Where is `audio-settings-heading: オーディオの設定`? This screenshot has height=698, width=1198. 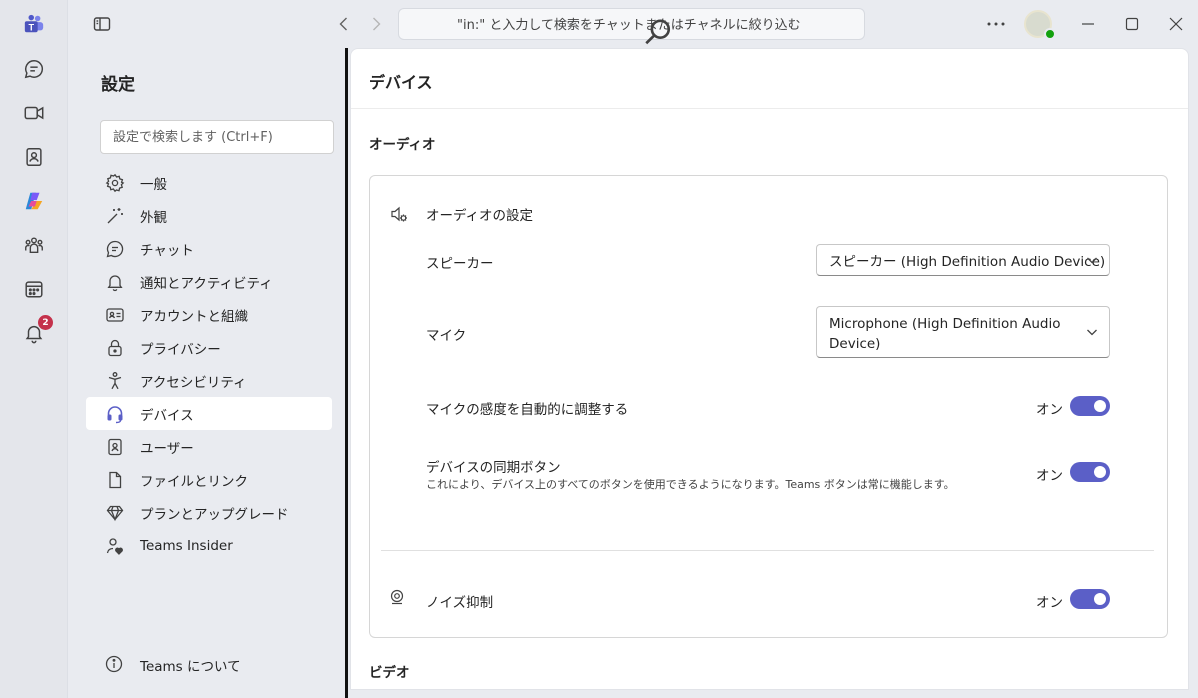
audio-settings-heading: オーディオの設定 is located at coordinates (461, 214).